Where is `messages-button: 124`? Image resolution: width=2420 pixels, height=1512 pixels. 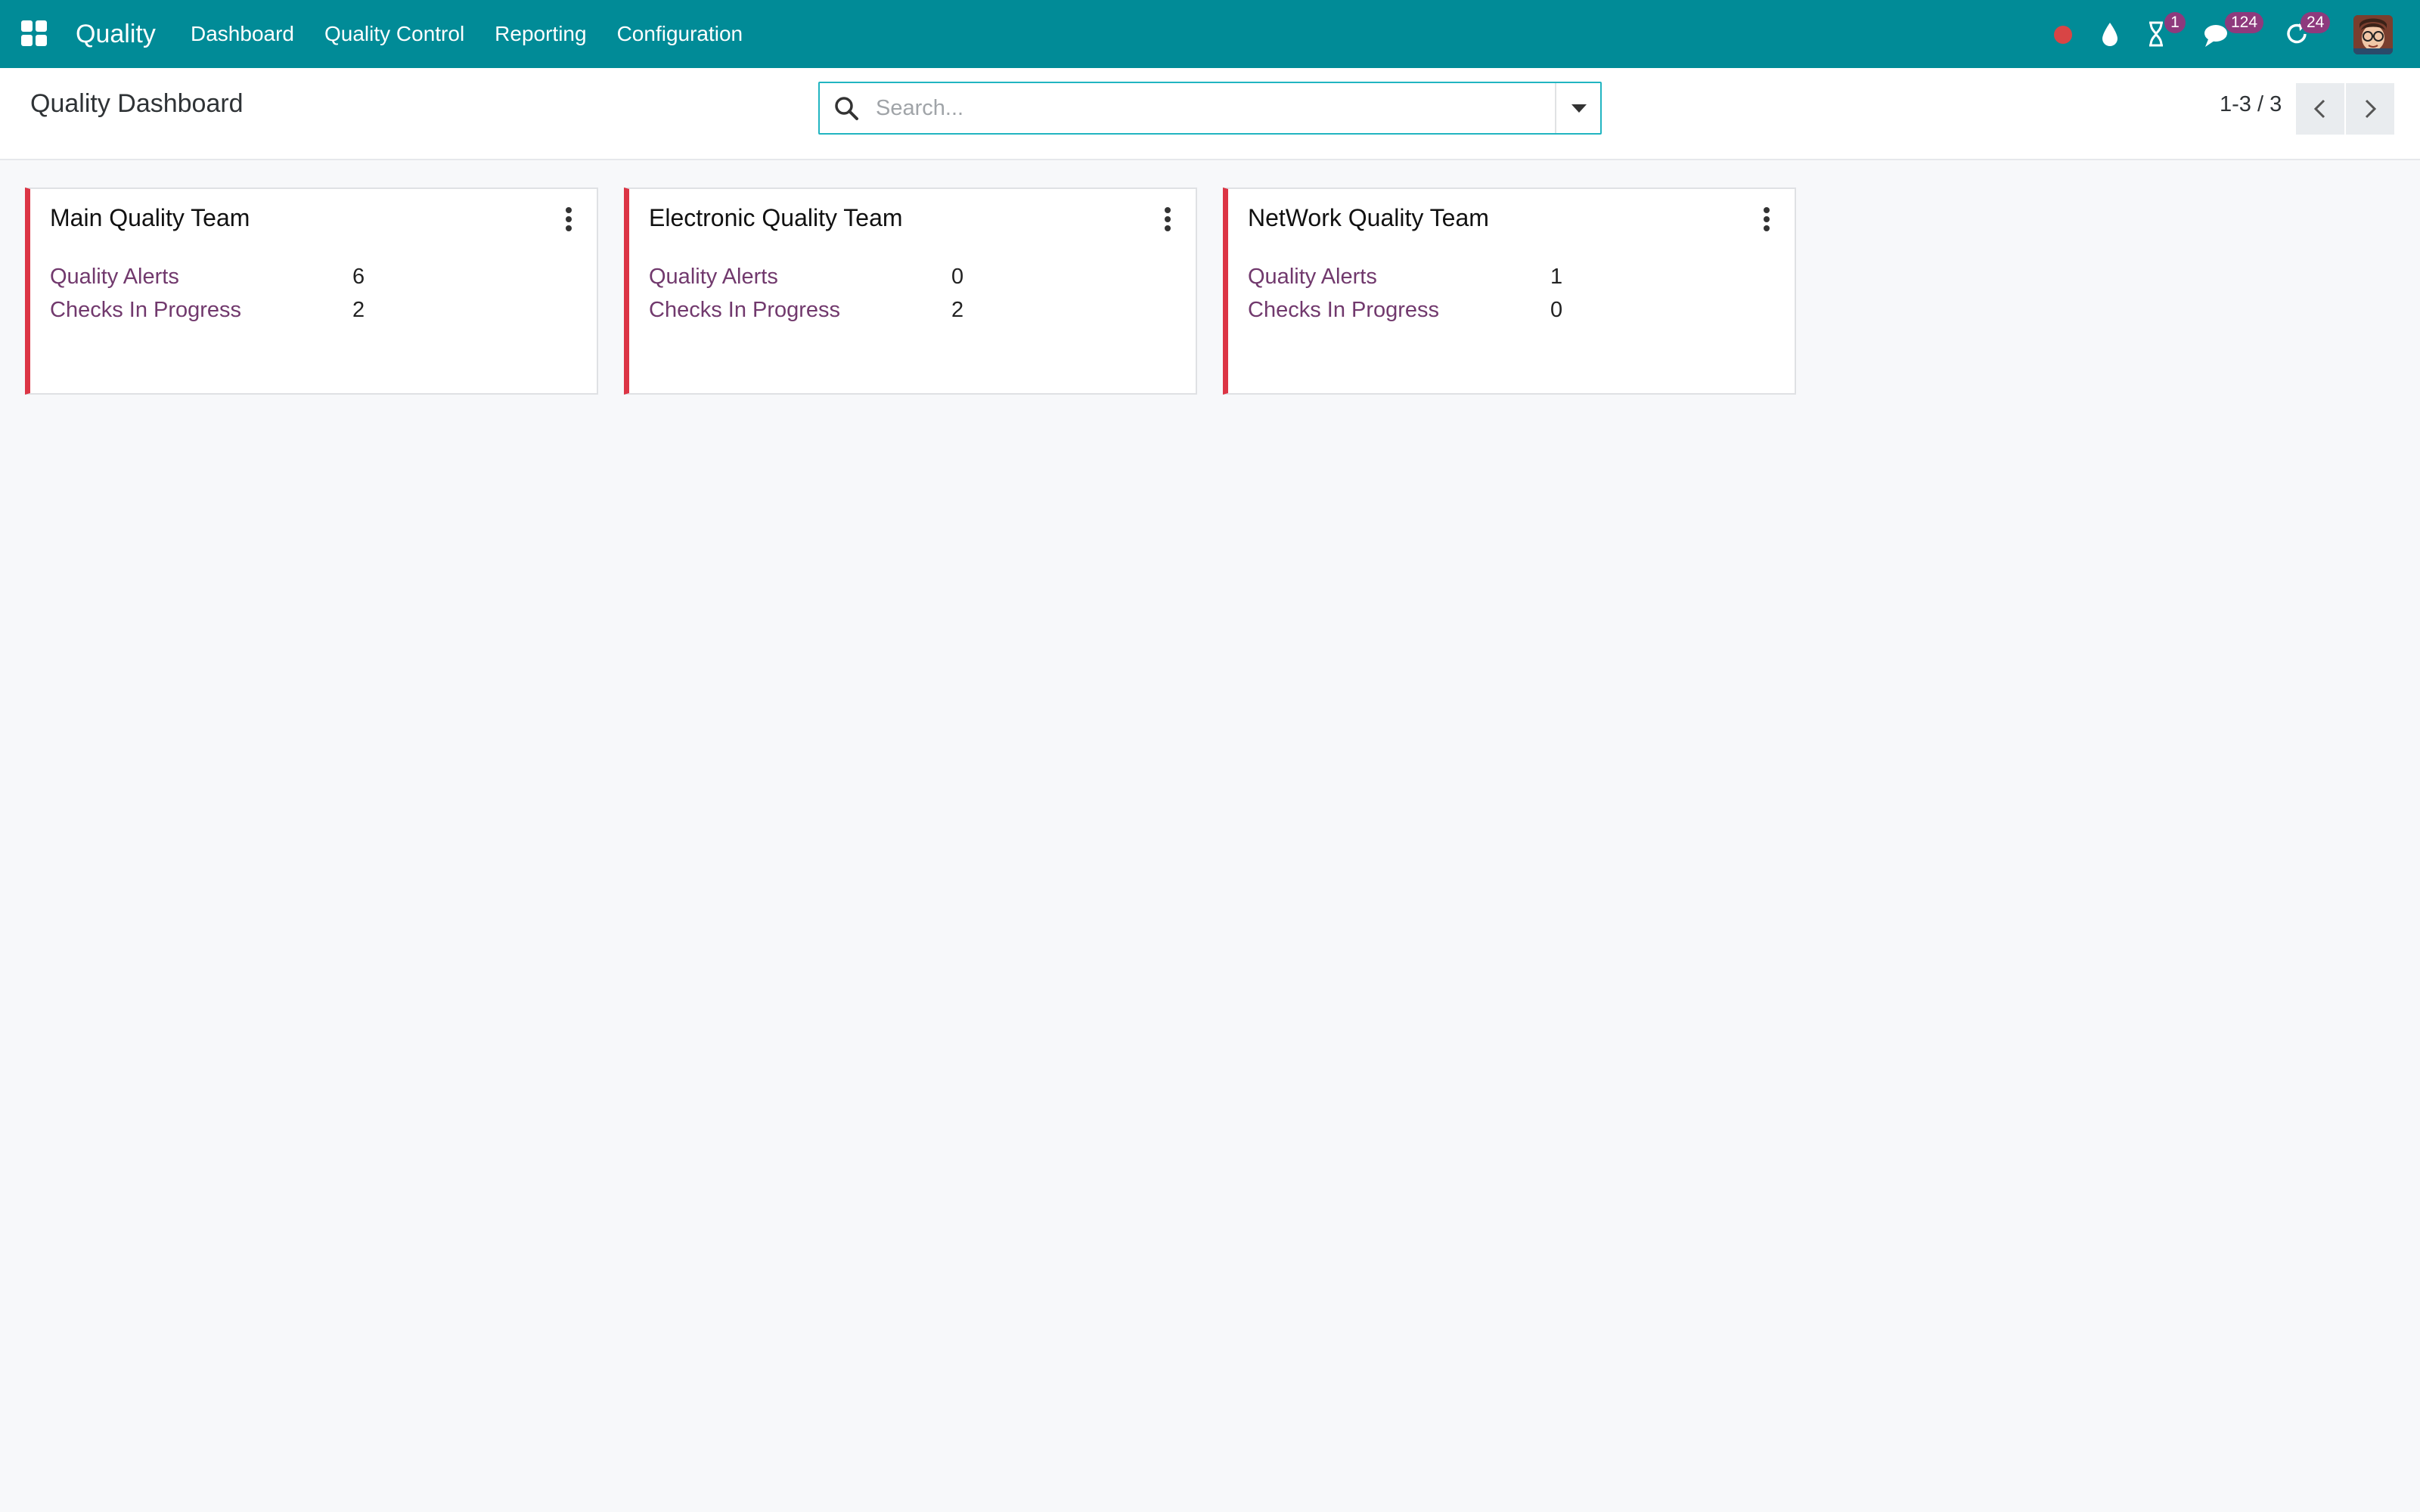 messages-button: 124 is located at coordinates (2233, 34).